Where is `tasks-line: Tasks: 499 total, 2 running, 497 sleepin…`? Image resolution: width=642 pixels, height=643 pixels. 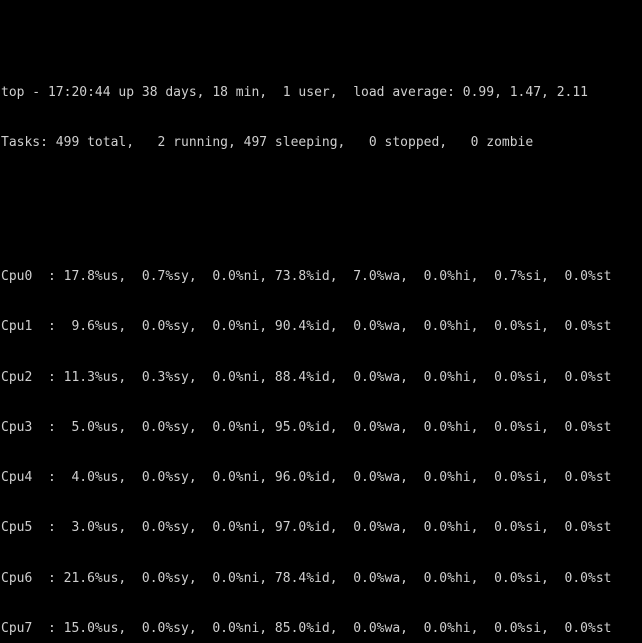
tasks-line: Tasks: 499 total, 2 running, 497 sleepin… is located at coordinates (267, 142).